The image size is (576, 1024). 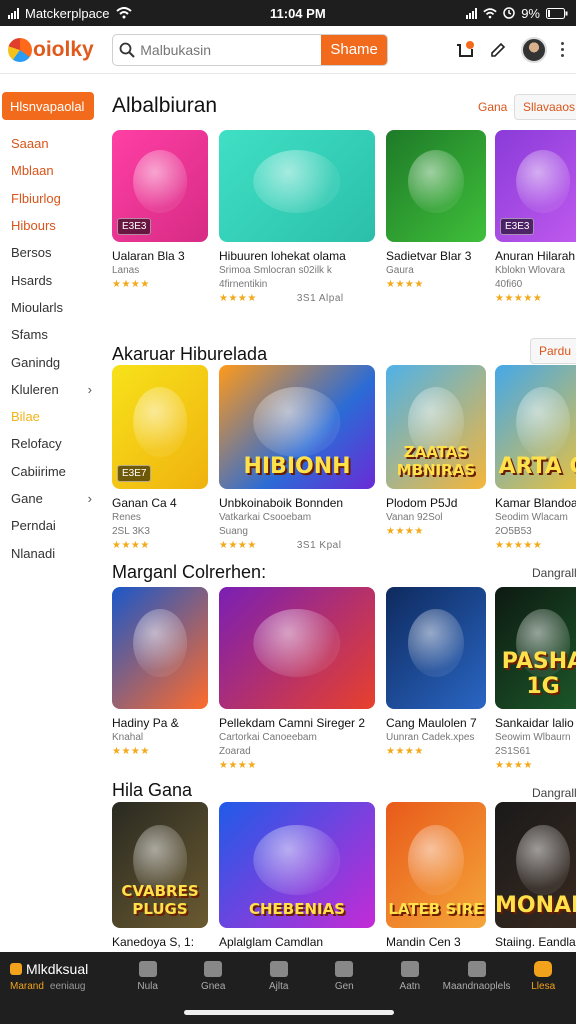 I want to click on sidebar-item: Relofacy, so click(x=50, y=443).